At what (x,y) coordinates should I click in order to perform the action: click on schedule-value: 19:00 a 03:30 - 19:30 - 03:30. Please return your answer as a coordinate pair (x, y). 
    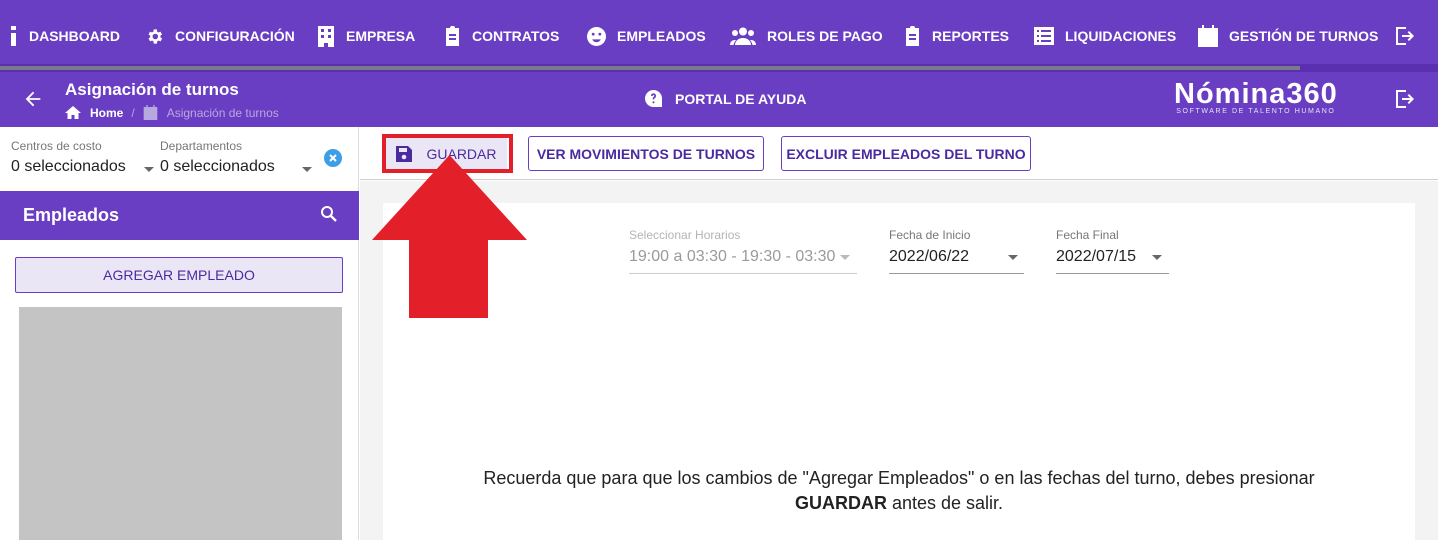
    Looking at the image, I should click on (732, 256).